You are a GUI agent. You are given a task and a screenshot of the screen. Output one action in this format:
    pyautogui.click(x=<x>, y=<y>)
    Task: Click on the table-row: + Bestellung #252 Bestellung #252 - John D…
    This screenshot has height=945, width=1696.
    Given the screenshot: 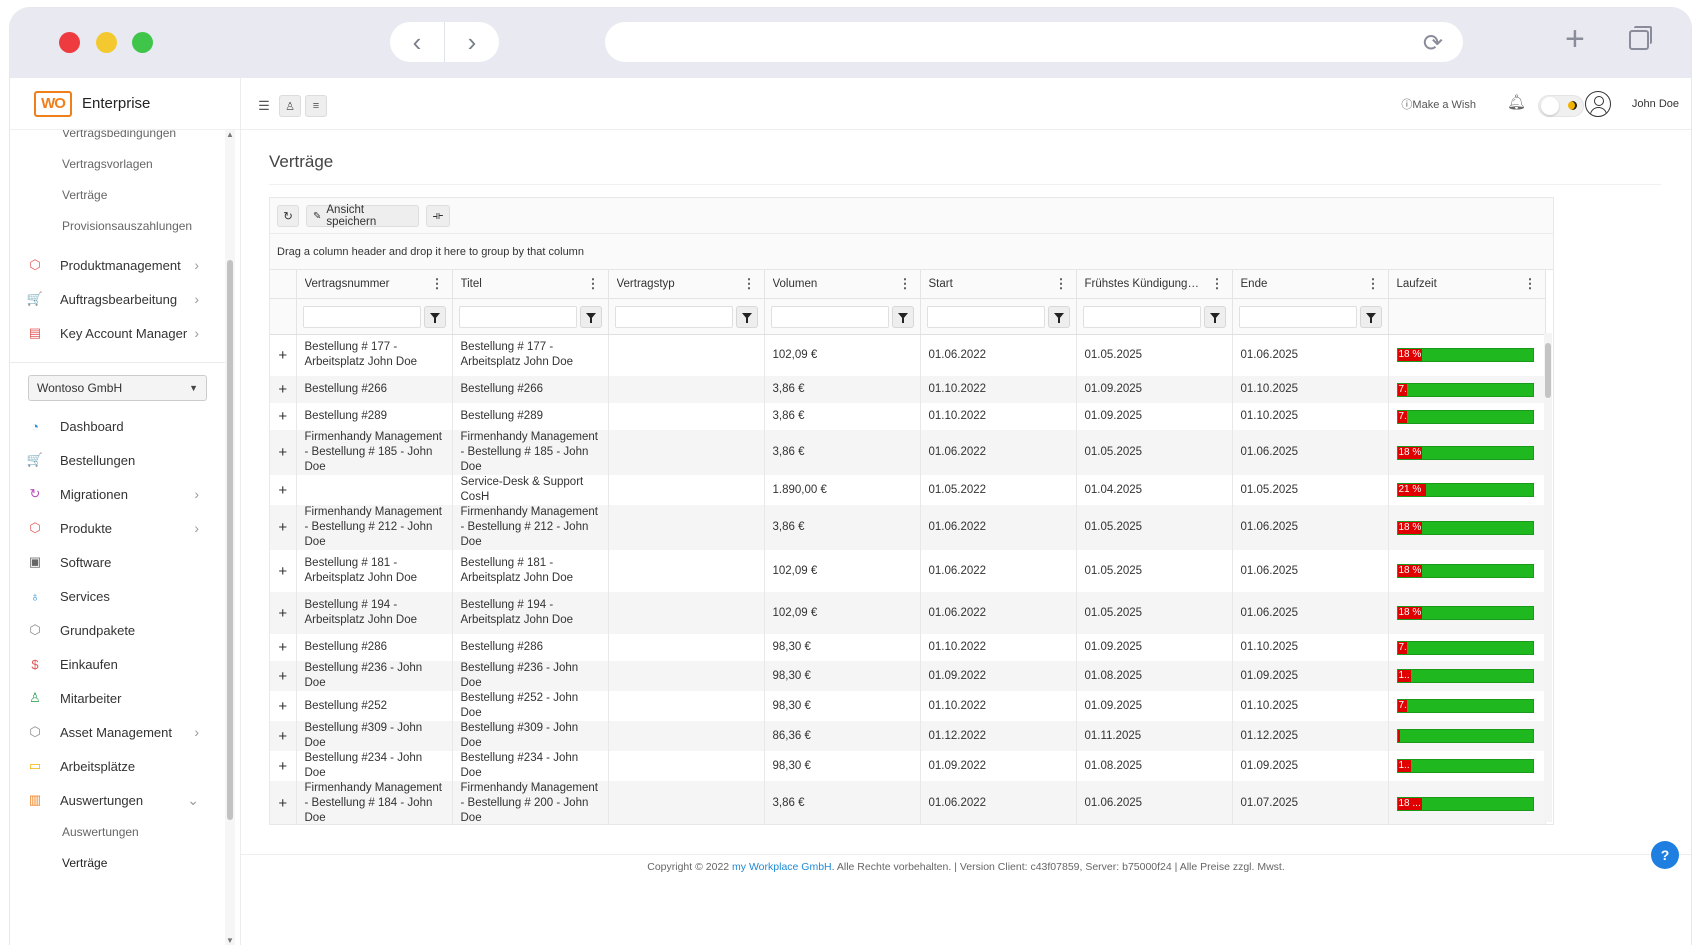 What is the action you would take?
    pyautogui.click(x=908, y=706)
    